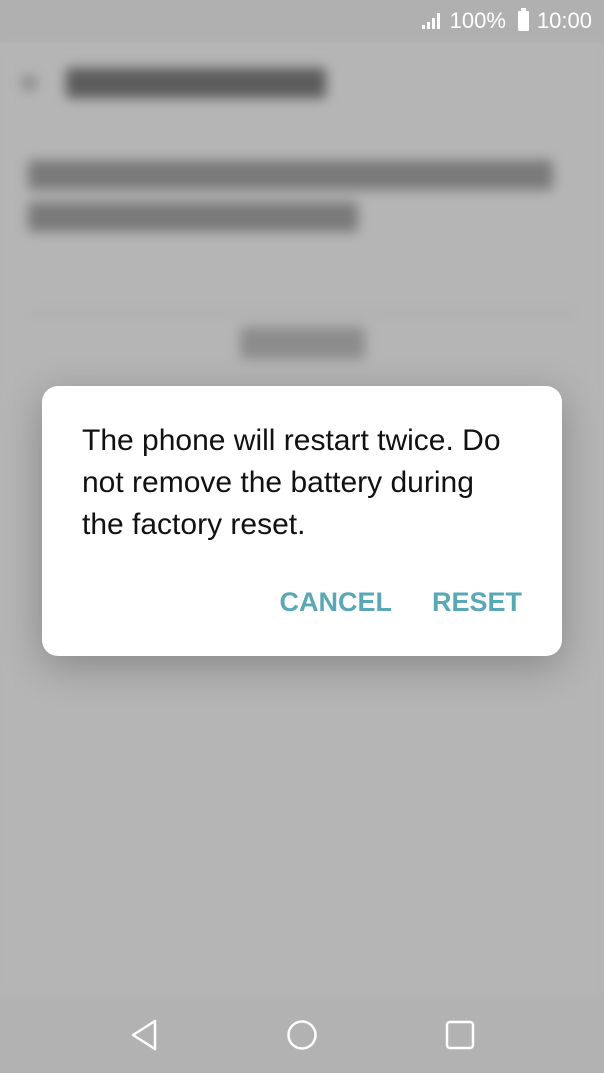  I want to click on home-button, so click(302, 1035).